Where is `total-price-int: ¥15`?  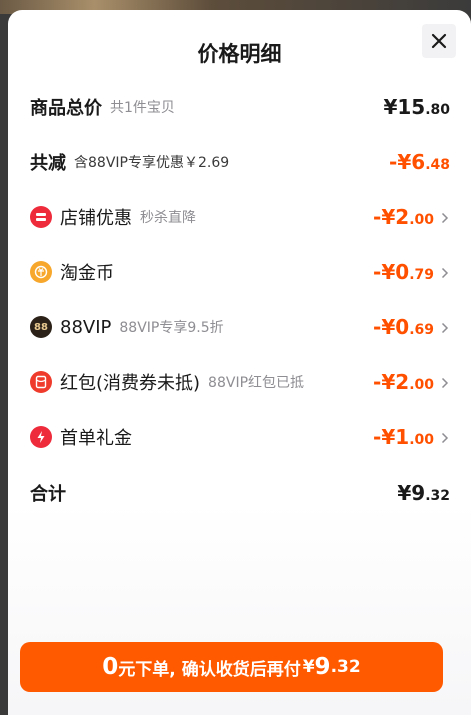 total-price-int: ¥15 is located at coordinates (404, 107).